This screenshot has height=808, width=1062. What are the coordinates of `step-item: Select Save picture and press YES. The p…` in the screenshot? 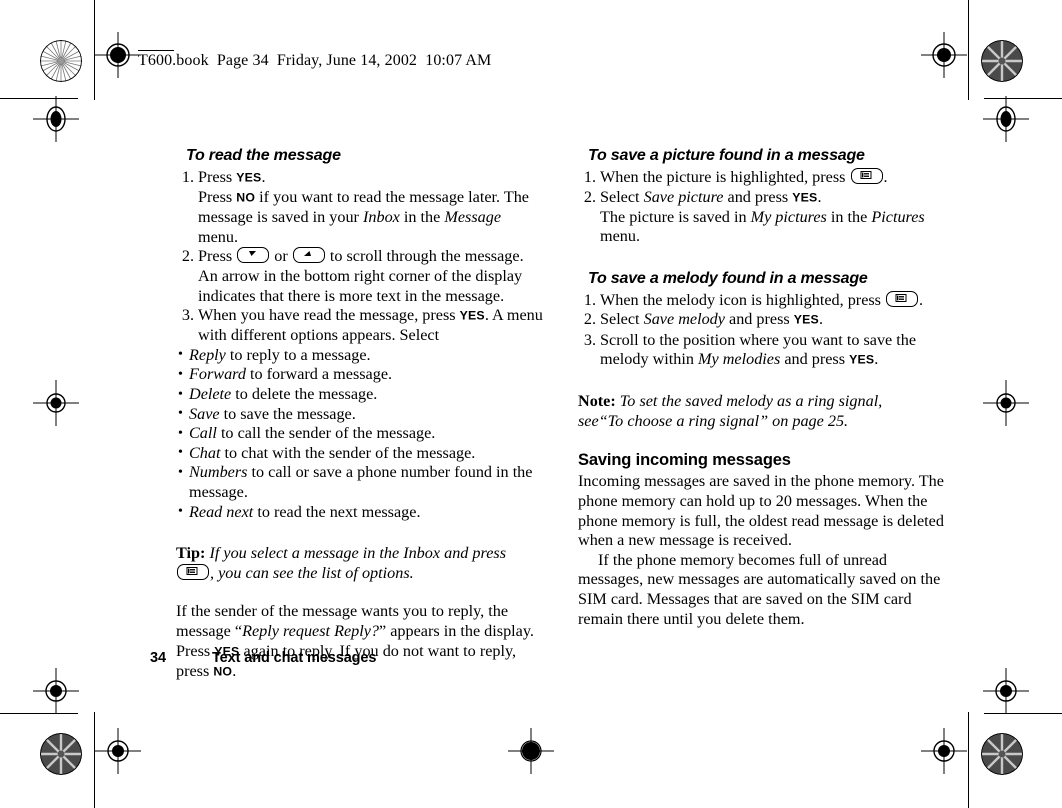 It's located at (751, 216).